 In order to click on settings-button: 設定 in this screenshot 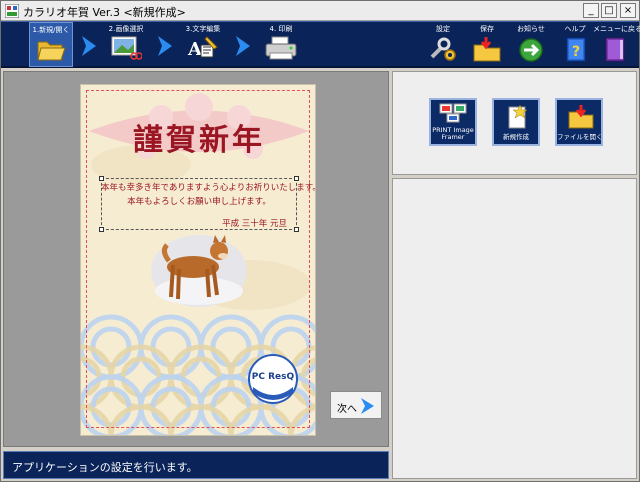, I will do `click(443, 44)`.